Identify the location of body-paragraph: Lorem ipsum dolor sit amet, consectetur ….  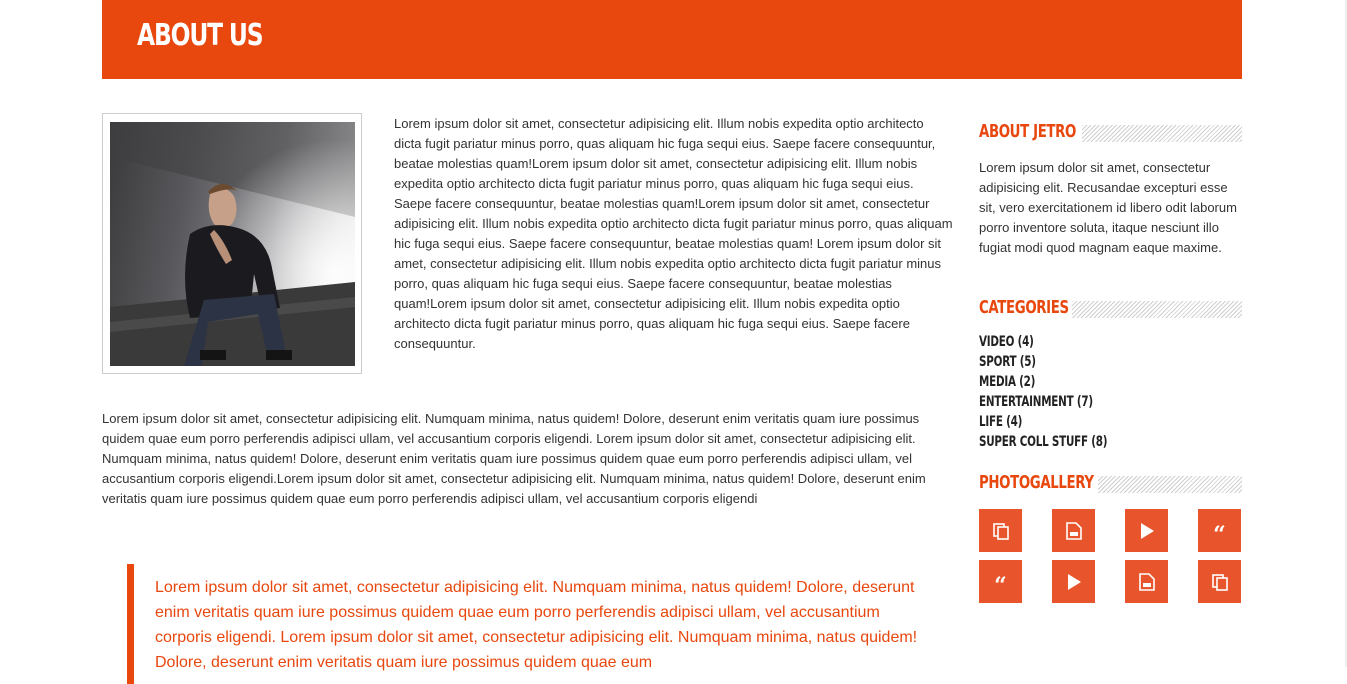
(514, 458).